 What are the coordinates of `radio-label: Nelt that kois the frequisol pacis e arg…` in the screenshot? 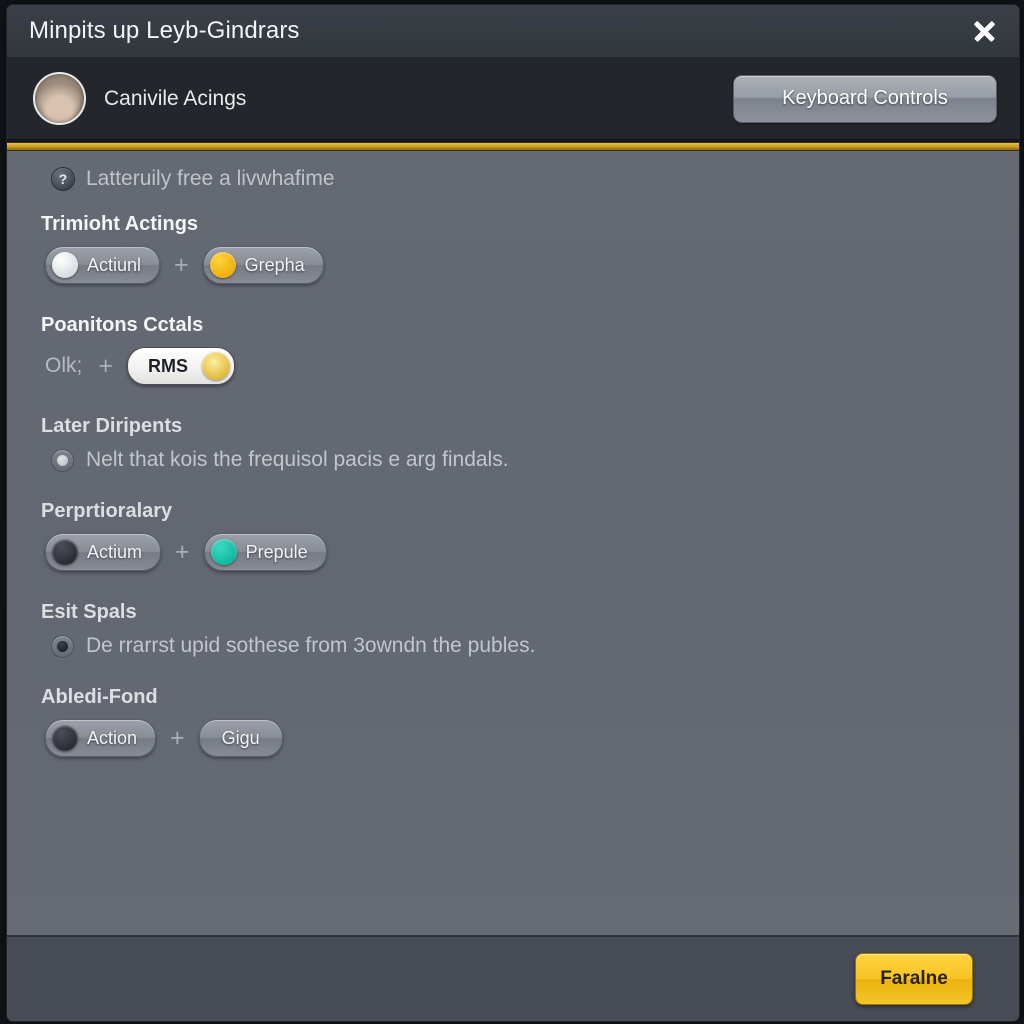 It's located at (297, 459).